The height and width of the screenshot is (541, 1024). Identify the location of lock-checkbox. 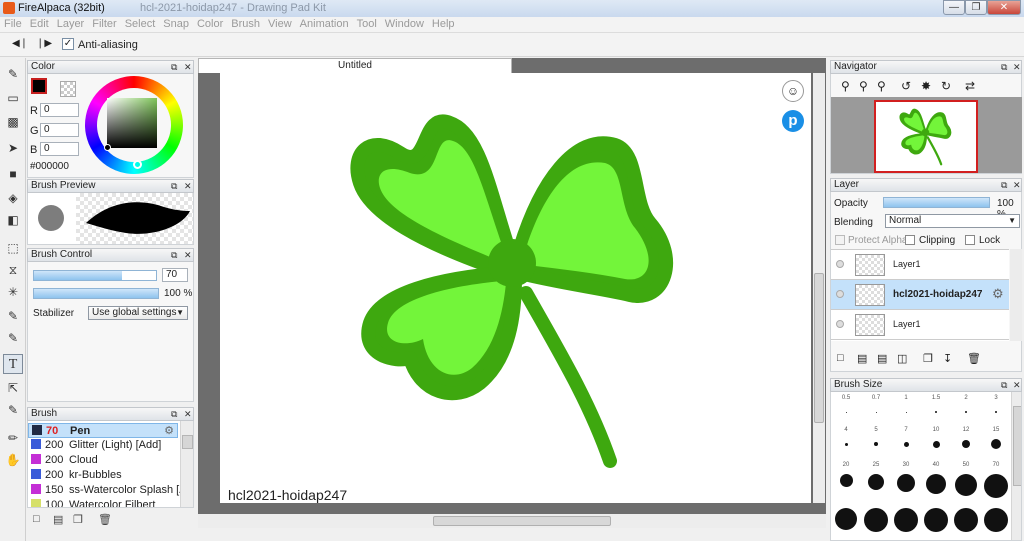
(970, 240).